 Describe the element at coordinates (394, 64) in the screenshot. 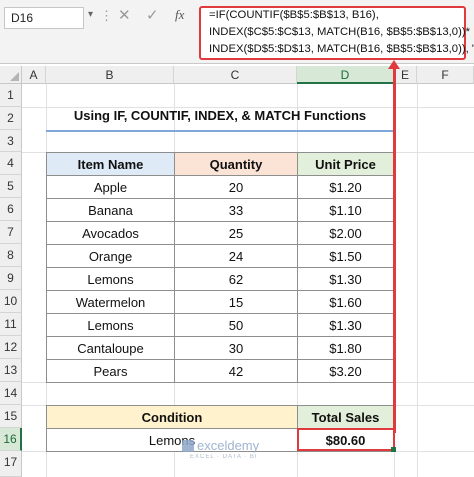

I see `annotation-arrow-head-icon` at that location.